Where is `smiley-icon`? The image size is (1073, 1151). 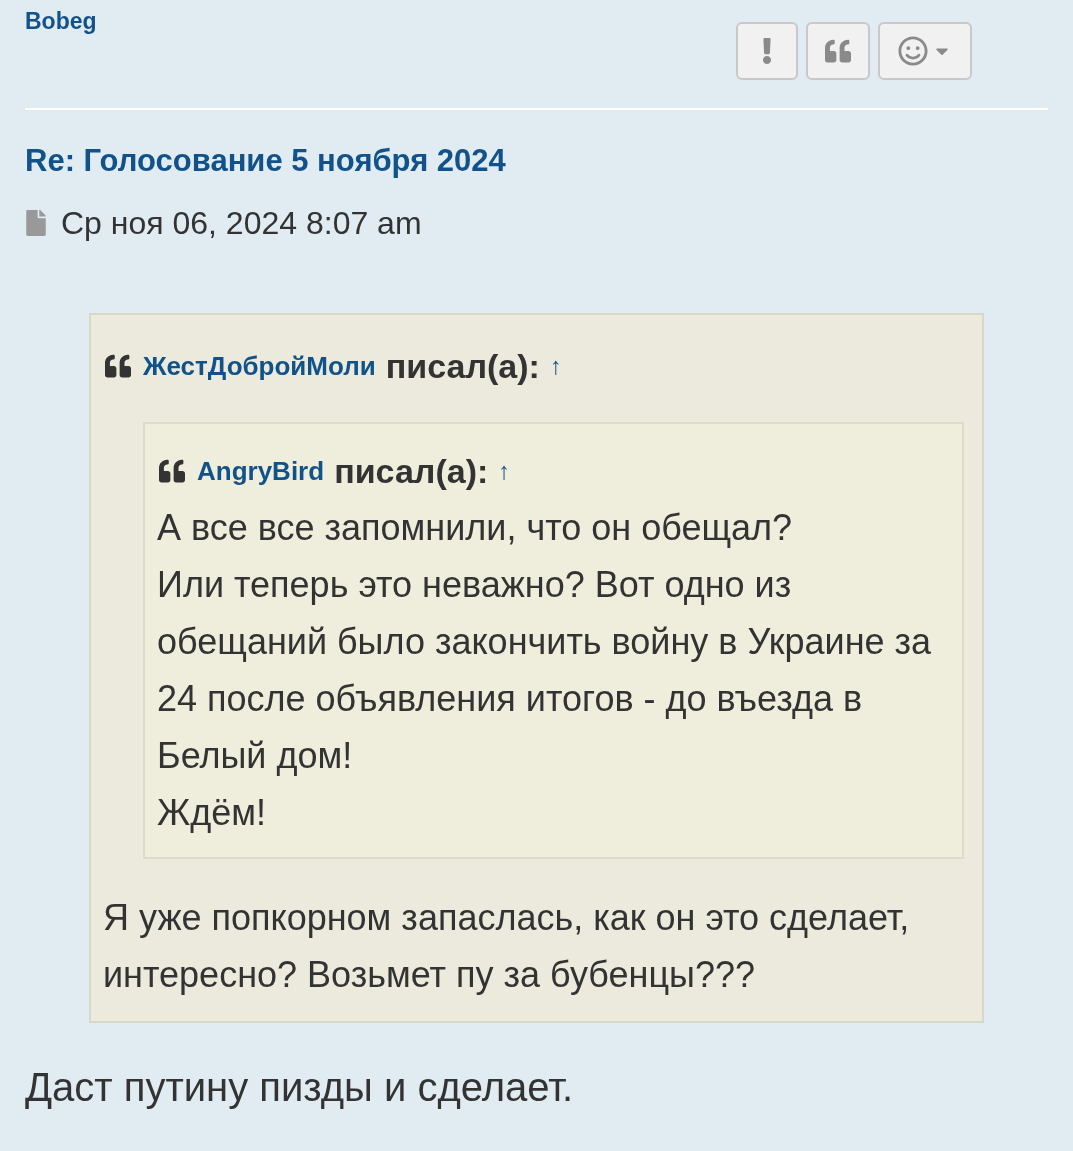 smiley-icon is located at coordinates (913, 51).